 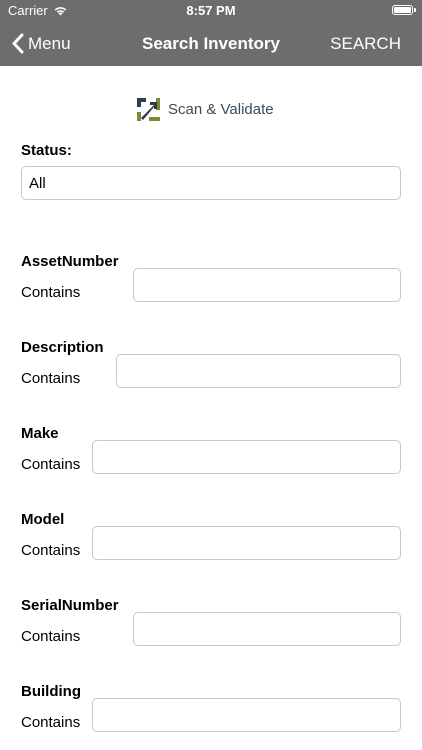 I want to click on building-operator: Contains, so click(x=51, y=722).